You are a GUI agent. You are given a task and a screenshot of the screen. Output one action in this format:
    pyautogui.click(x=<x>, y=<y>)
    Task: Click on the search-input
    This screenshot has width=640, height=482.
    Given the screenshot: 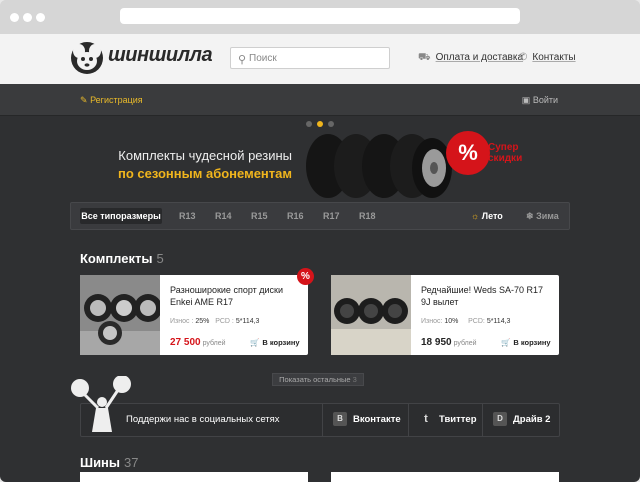 What is the action you would take?
    pyautogui.click(x=317, y=58)
    